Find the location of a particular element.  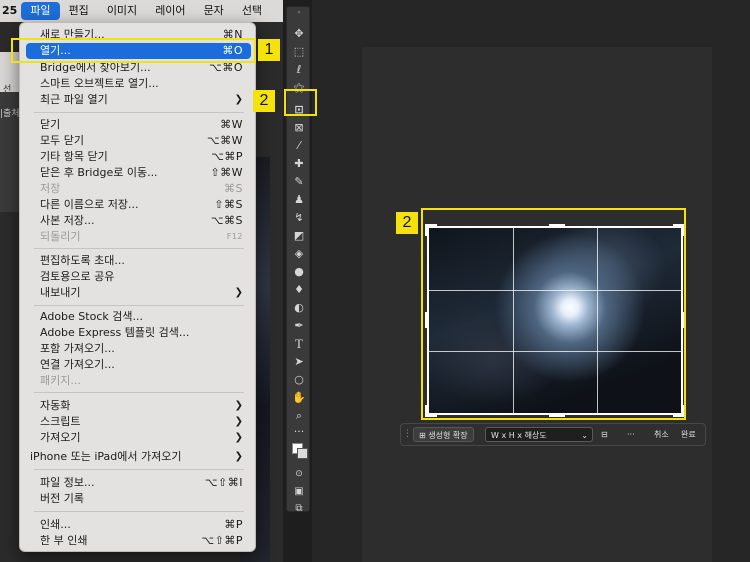

eraser-tool-icon: ◩ is located at coordinates (299, 235).